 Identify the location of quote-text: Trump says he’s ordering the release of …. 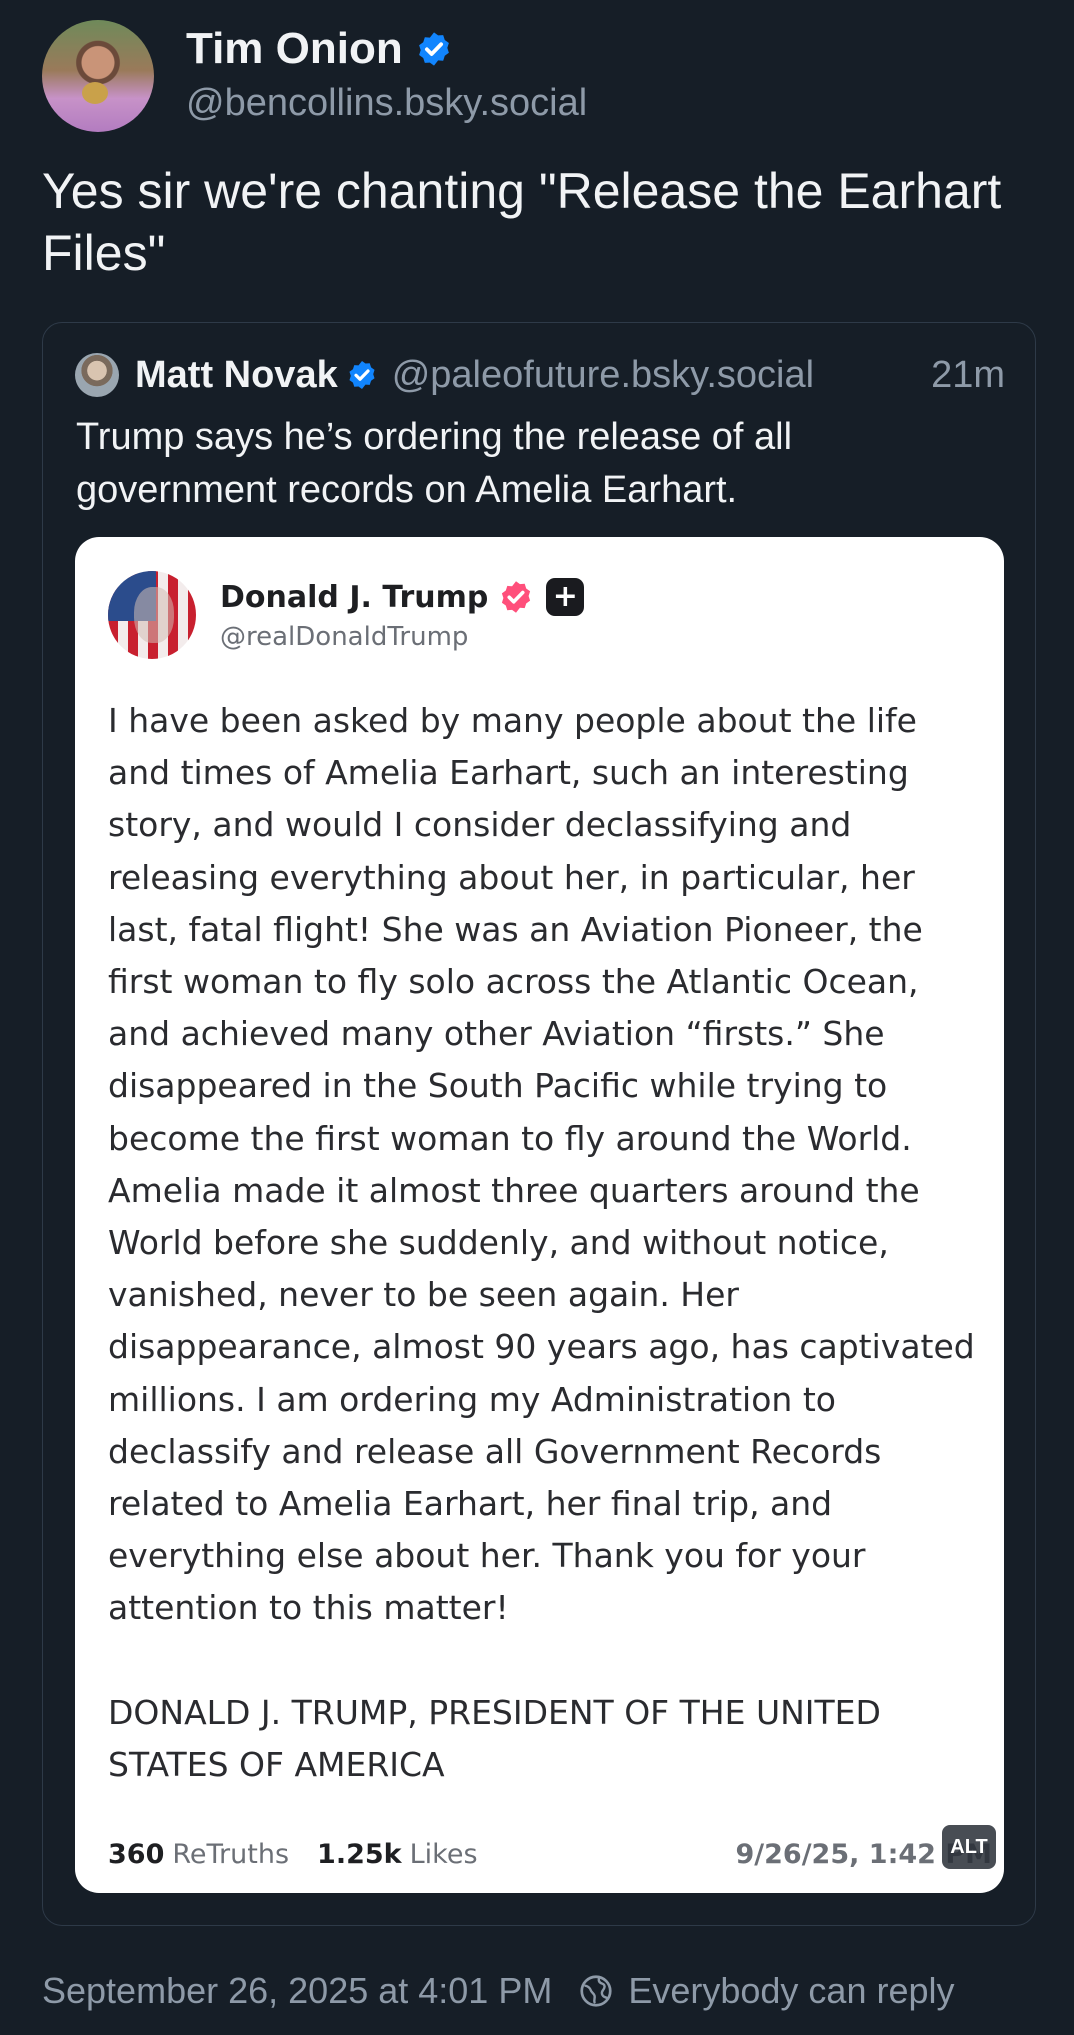
(434, 463).